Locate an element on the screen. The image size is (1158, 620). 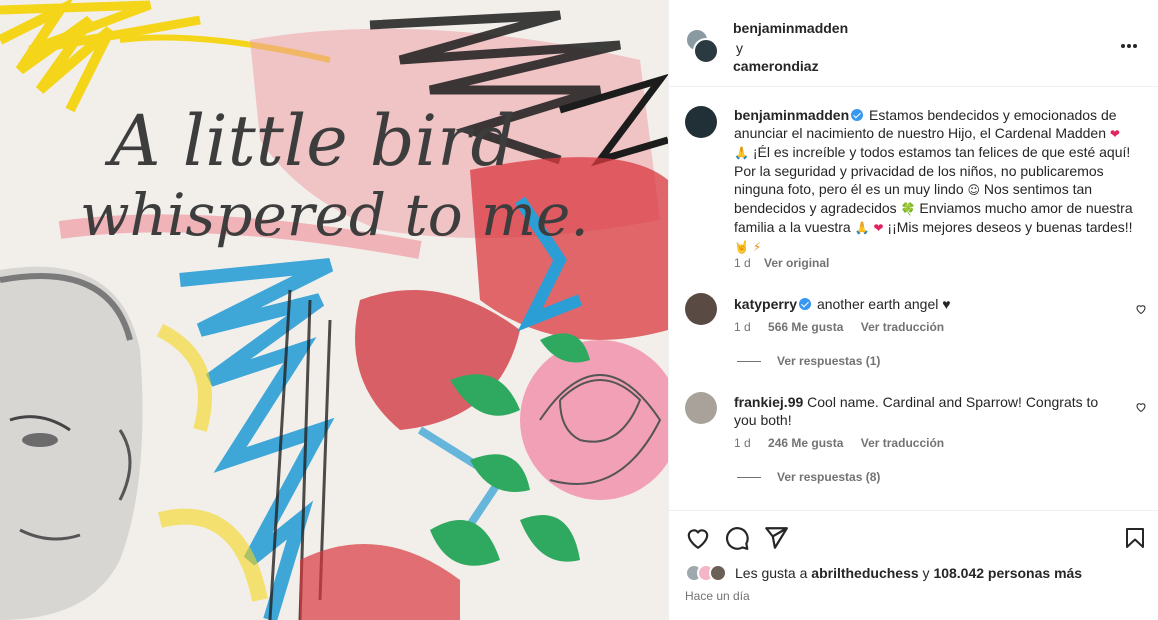
caption-text-5: ¡¡Mis mejores deseos y buenas tardes!! is located at coordinates (1010, 227).